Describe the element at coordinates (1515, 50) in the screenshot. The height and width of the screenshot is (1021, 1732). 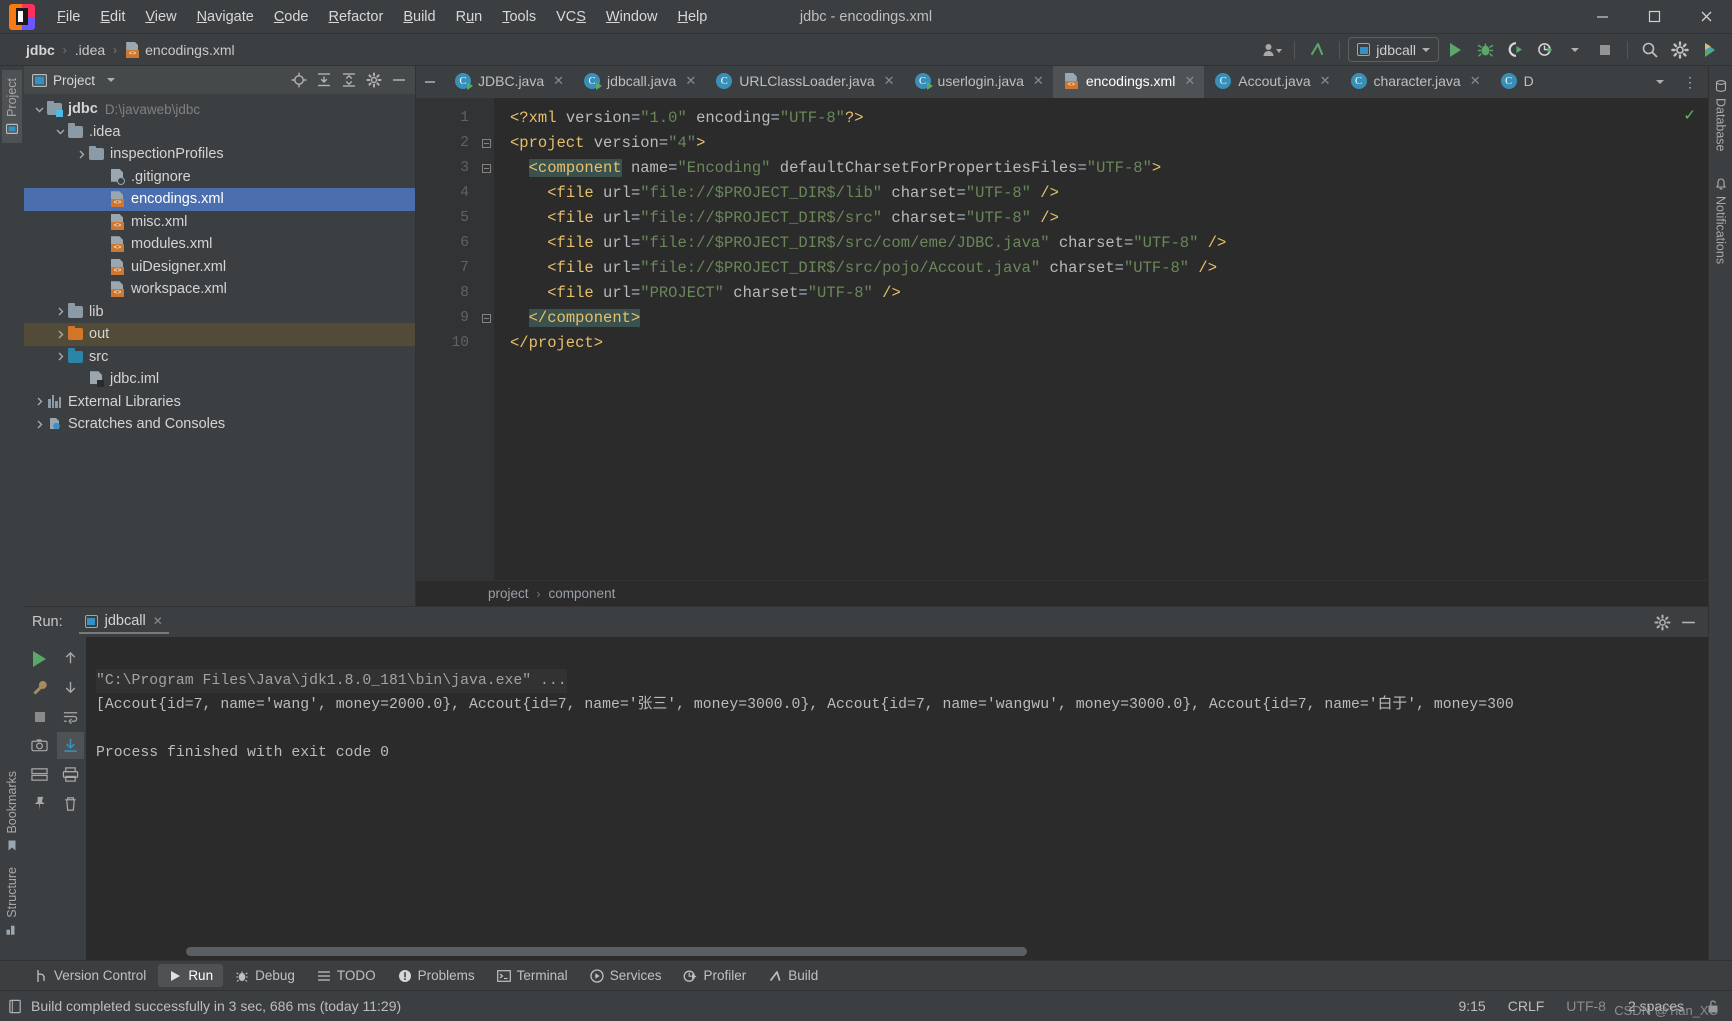
I see `run-with-coverage-icon` at that location.